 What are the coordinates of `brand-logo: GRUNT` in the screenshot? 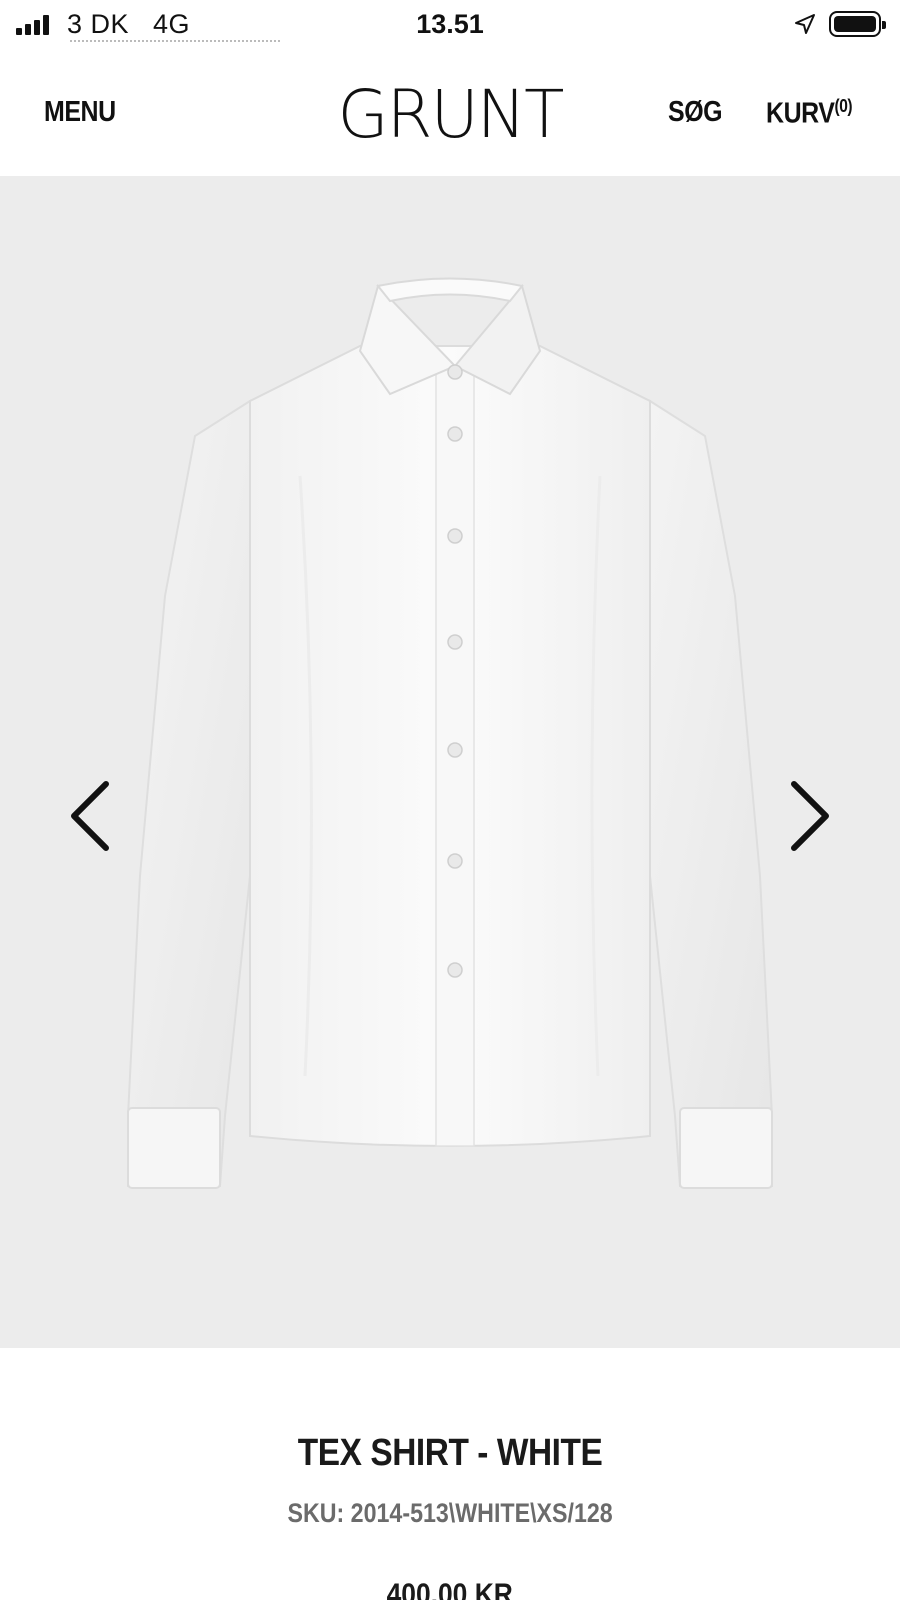 It's located at (450, 114).